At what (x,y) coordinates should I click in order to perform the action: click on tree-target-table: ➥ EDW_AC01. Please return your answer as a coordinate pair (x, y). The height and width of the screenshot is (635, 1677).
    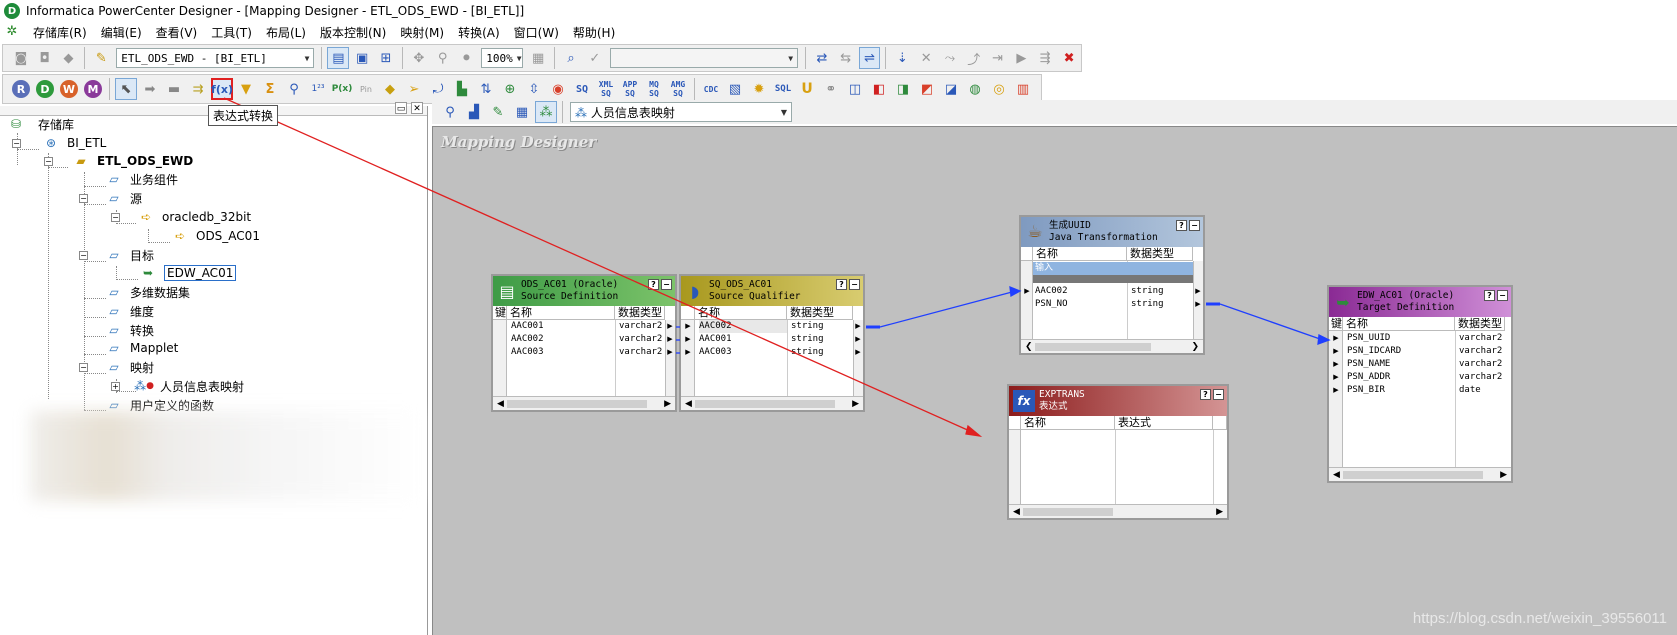
    Looking at the image, I should click on (188, 273).